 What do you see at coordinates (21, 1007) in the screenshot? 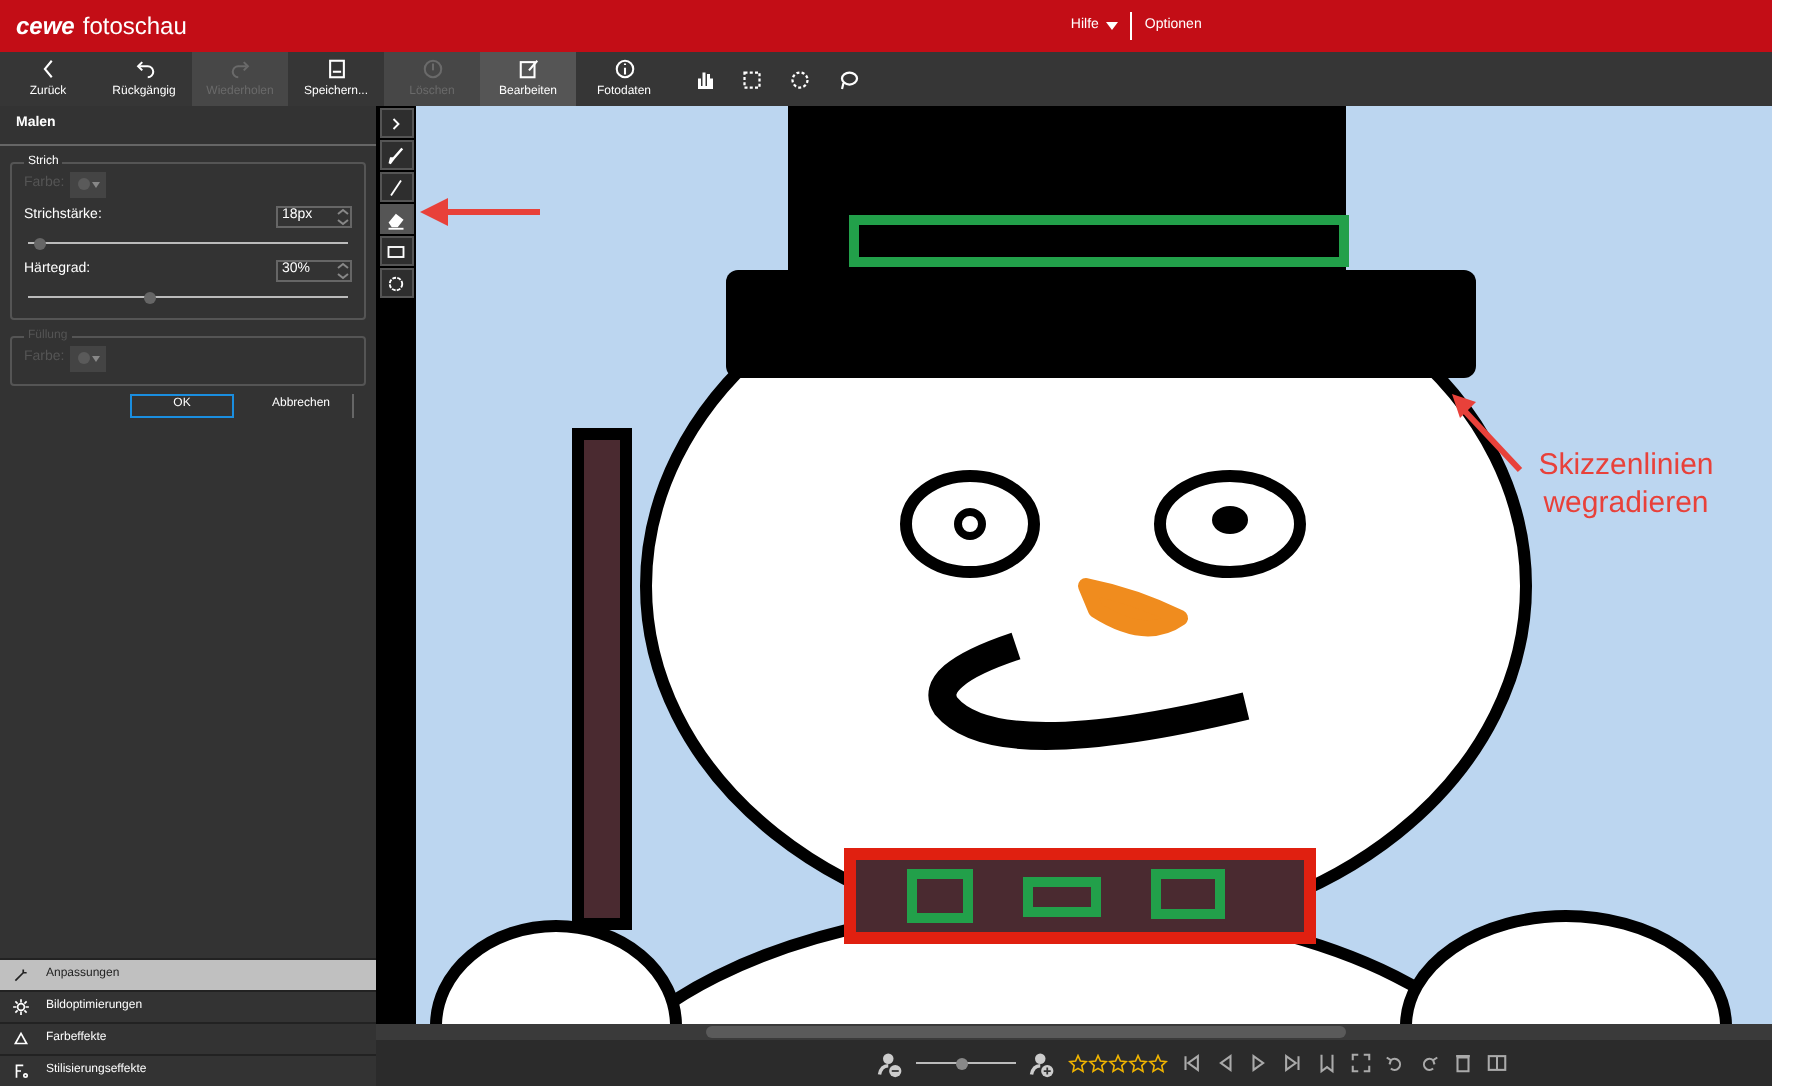
I see `sun-icon` at bounding box center [21, 1007].